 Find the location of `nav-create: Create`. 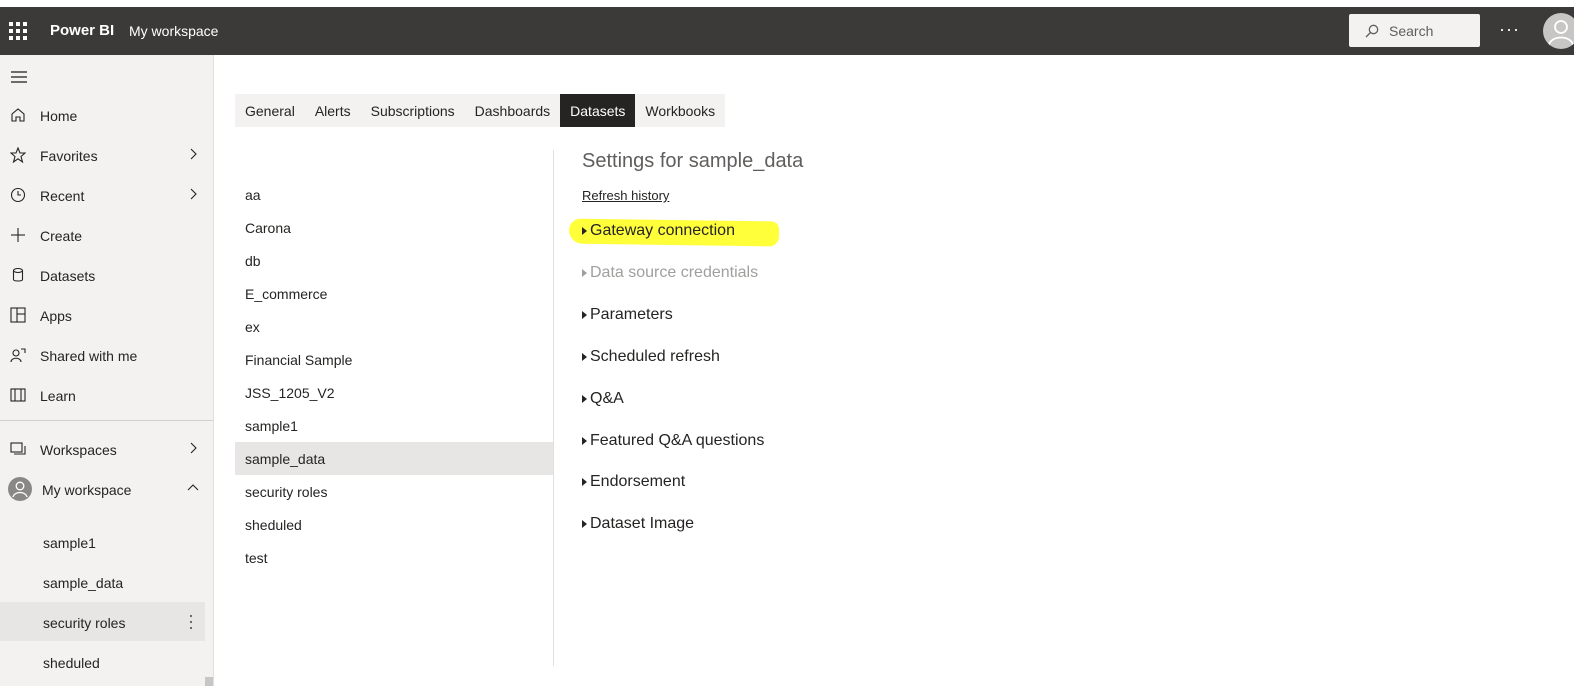

nav-create: Create is located at coordinates (106, 235).